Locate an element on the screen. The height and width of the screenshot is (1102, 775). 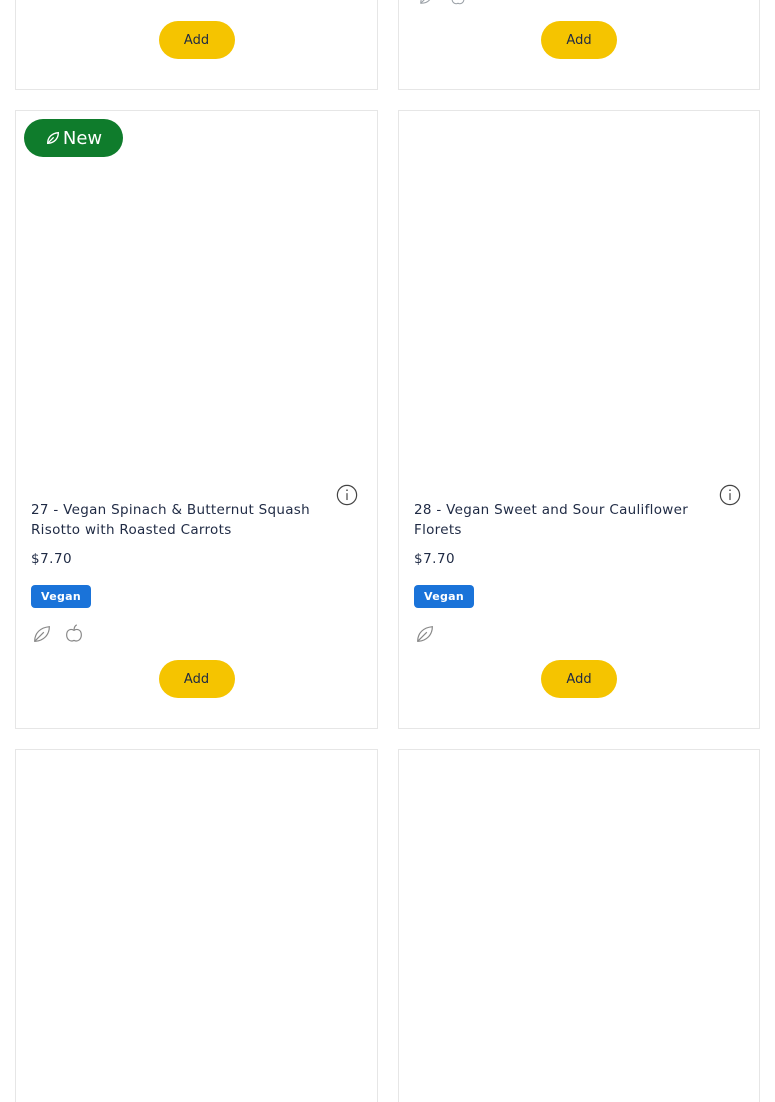
new-badge: New is located at coordinates (73, 138).